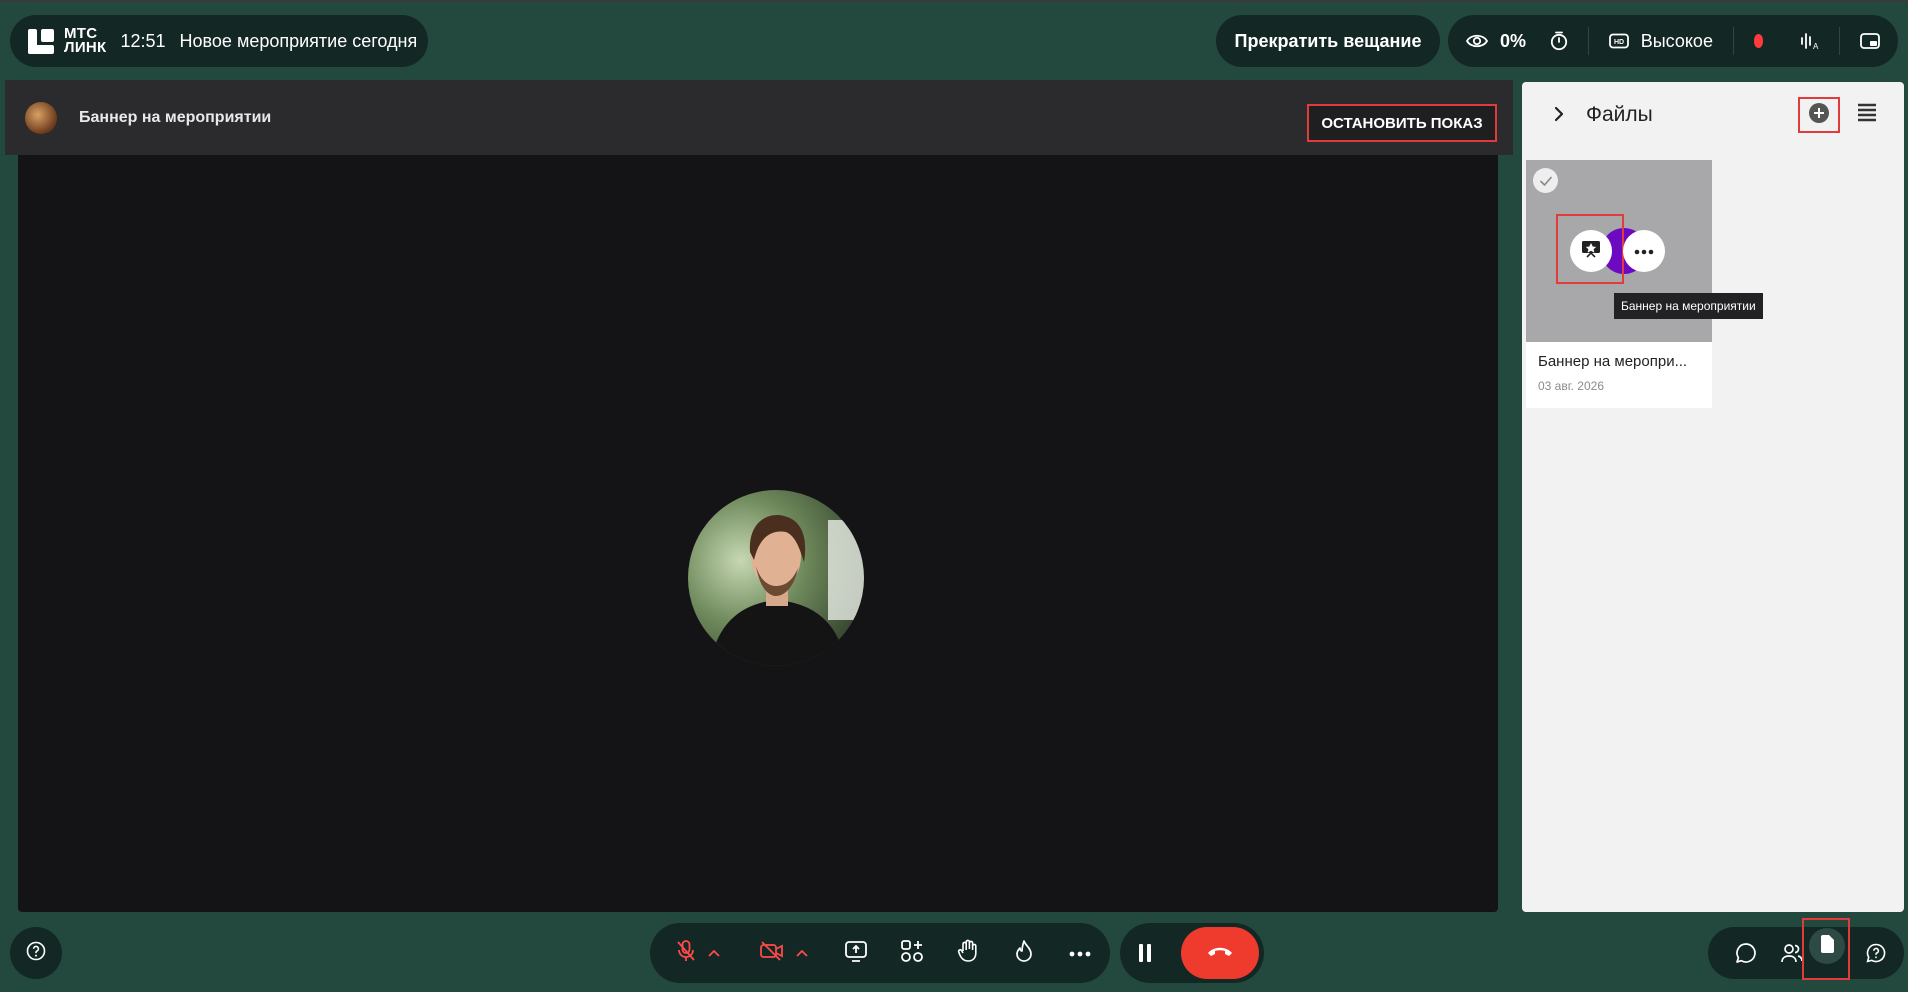  Describe the element at coordinates (1870, 41) in the screenshot. I see `picture-in-picture-icon` at that location.